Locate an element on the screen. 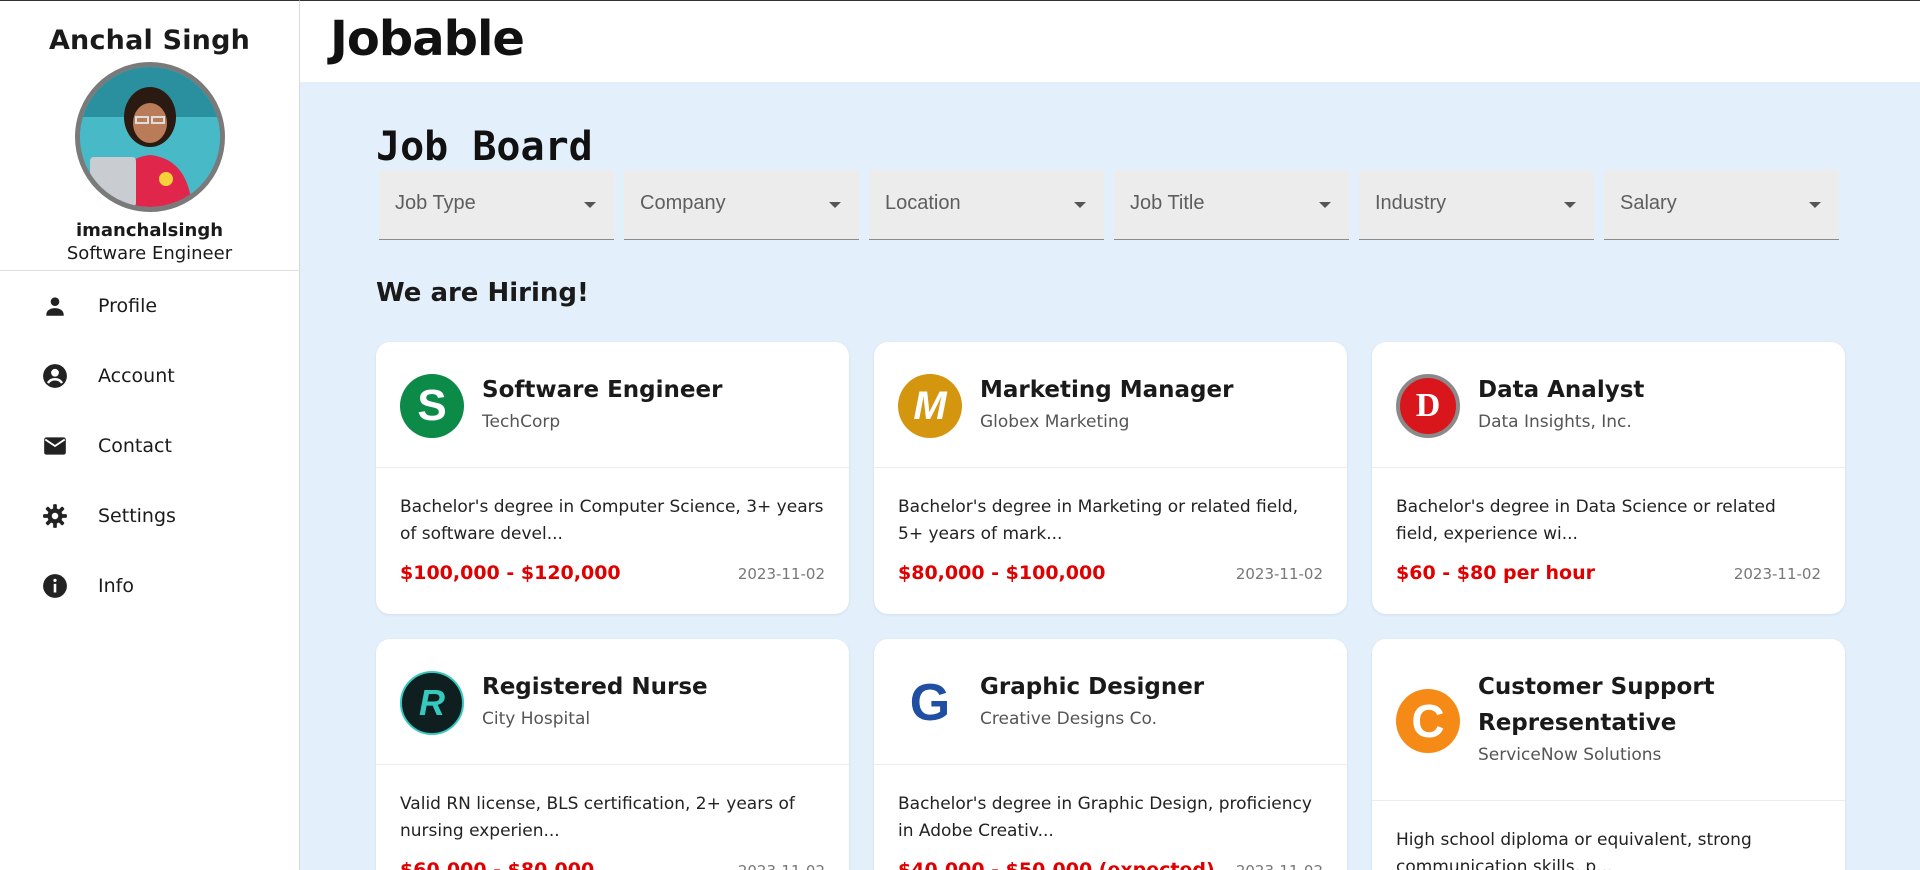 Image resolution: width=1920 pixels, height=870 pixels. sidebar-item-profile: Profile is located at coordinates (149, 306).